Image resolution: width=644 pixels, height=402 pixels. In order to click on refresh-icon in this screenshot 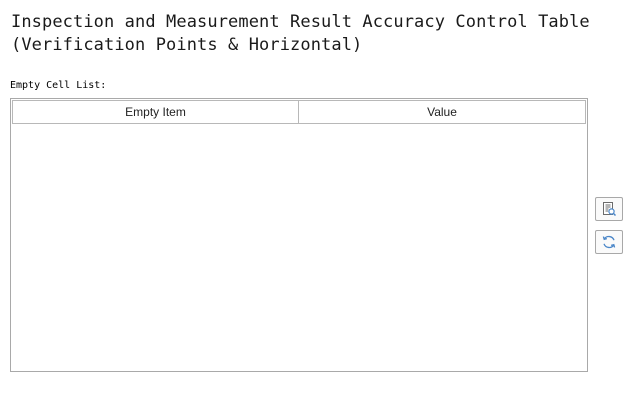, I will do `click(609, 242)`.